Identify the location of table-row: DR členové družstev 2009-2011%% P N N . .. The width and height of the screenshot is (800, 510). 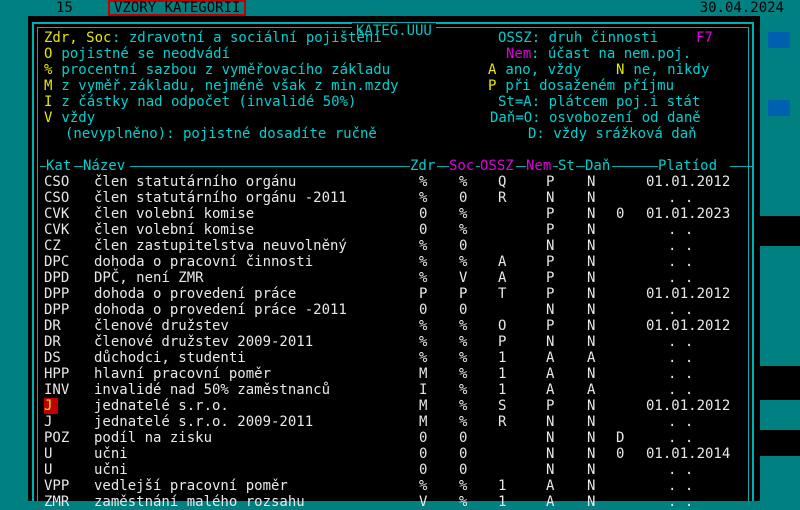
(394, 342).